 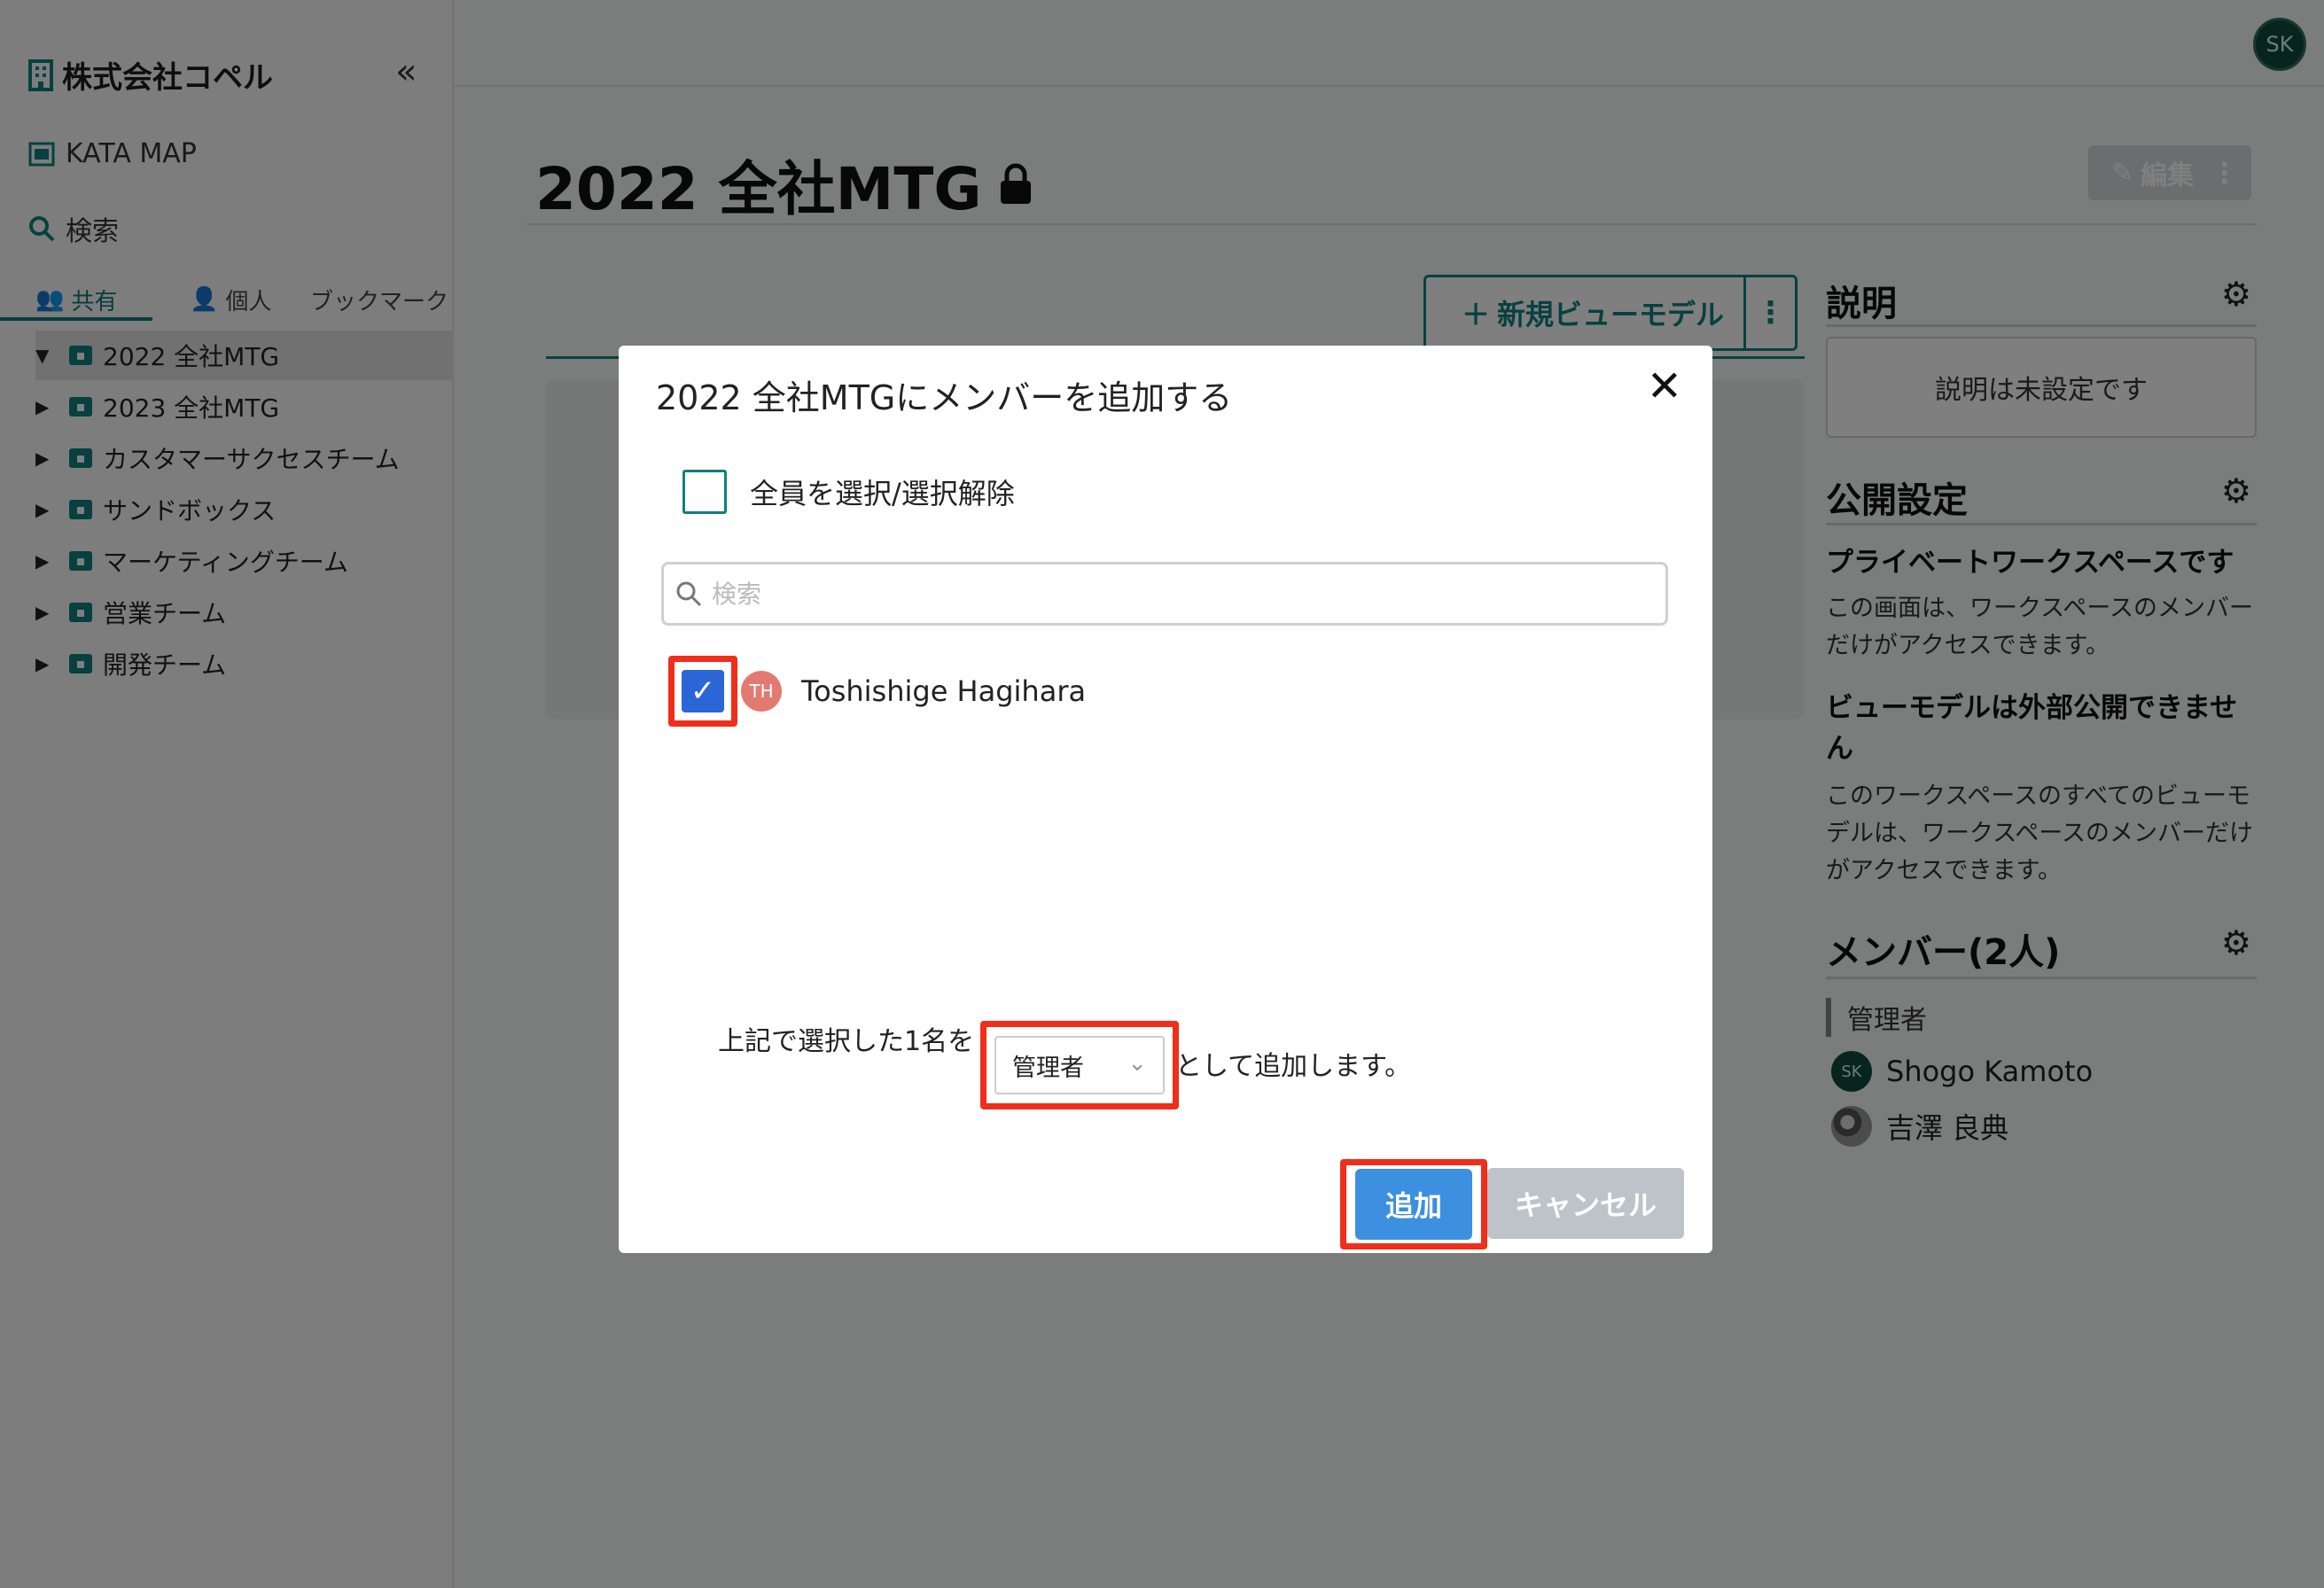 What do you see at coordinates (944, 398) in the screenshot?
I see `dialog-title: 2022 全社MTGにメンバーを追加する` at bounding box center [944, 398].